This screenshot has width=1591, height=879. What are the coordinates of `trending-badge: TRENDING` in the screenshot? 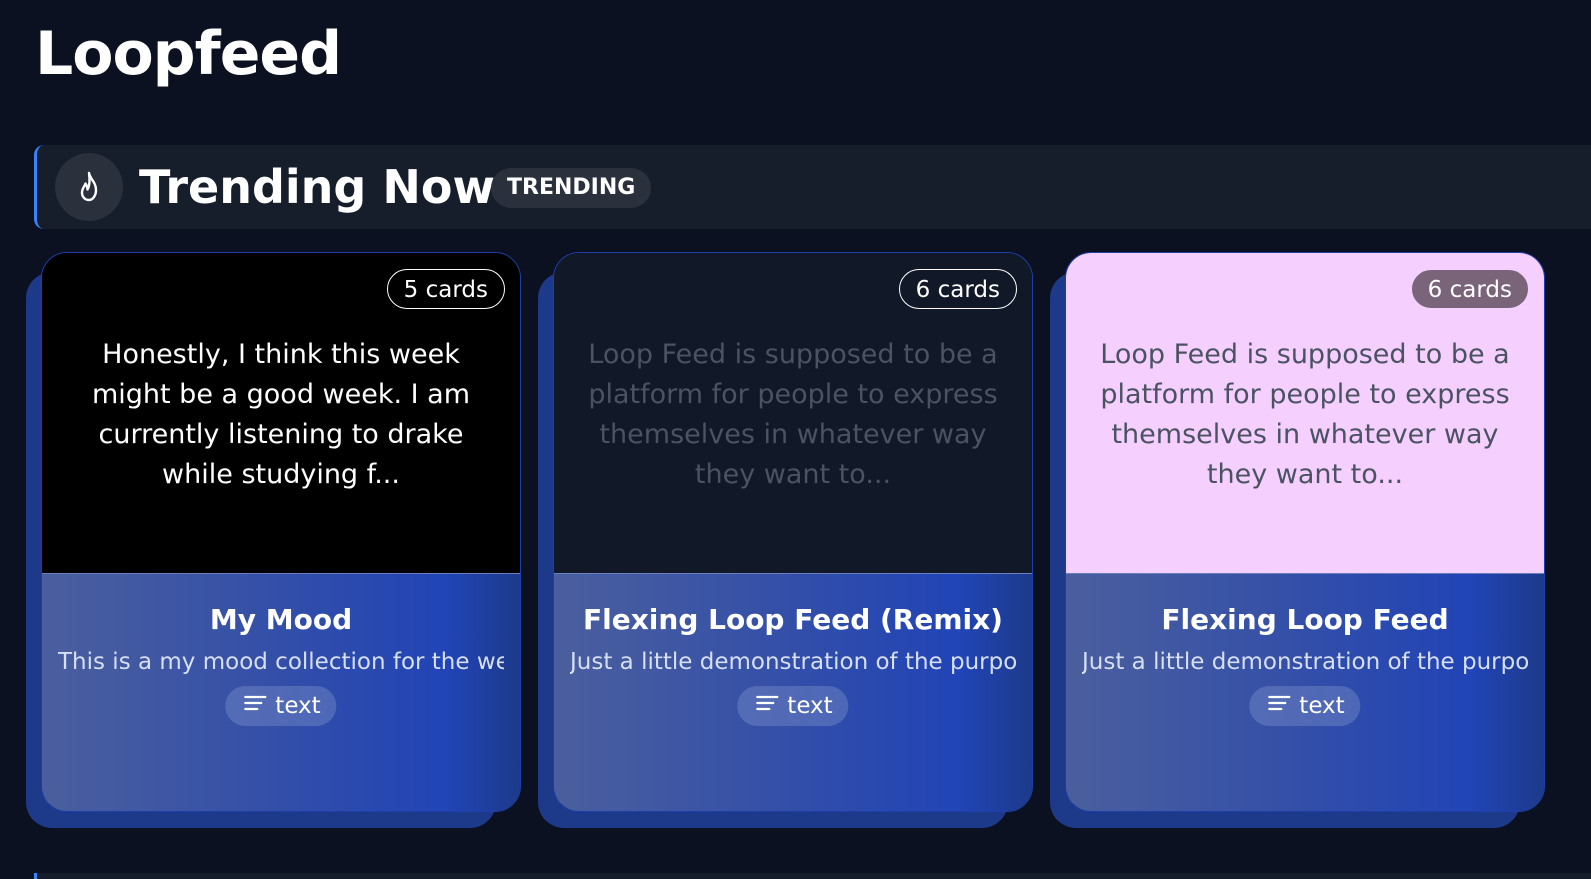 It's located at (571, 188).